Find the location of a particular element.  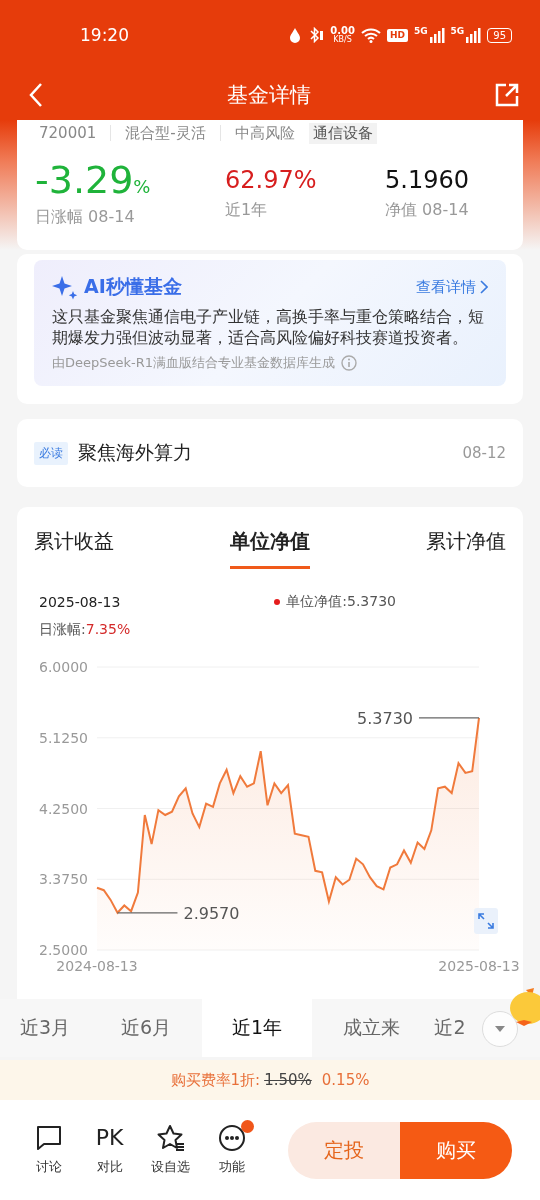

caret-down-icon is located at coordinates (500, 1029).